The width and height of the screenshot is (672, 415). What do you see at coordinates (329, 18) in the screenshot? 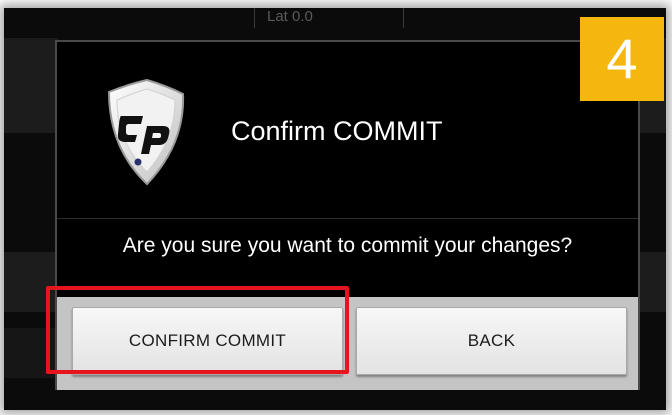
I see `background-readout: Lat 0.0` at bounding box center [329, 18].